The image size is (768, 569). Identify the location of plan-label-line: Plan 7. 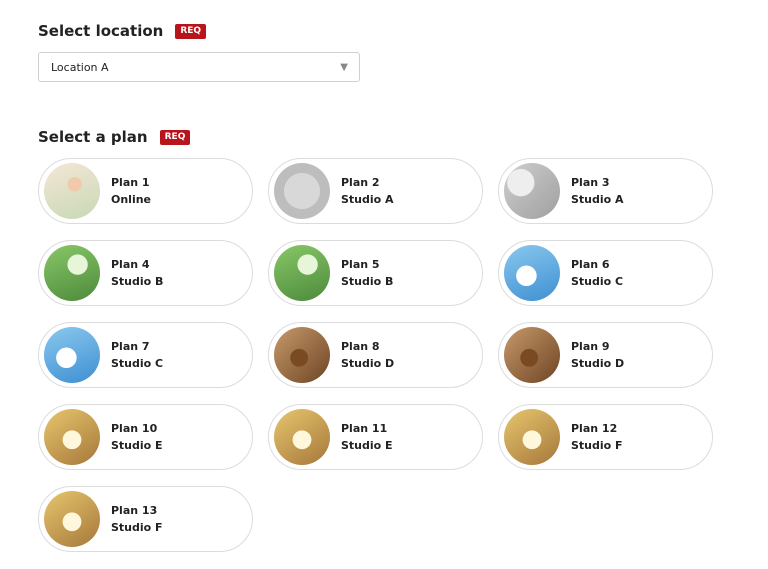
(130, 346).